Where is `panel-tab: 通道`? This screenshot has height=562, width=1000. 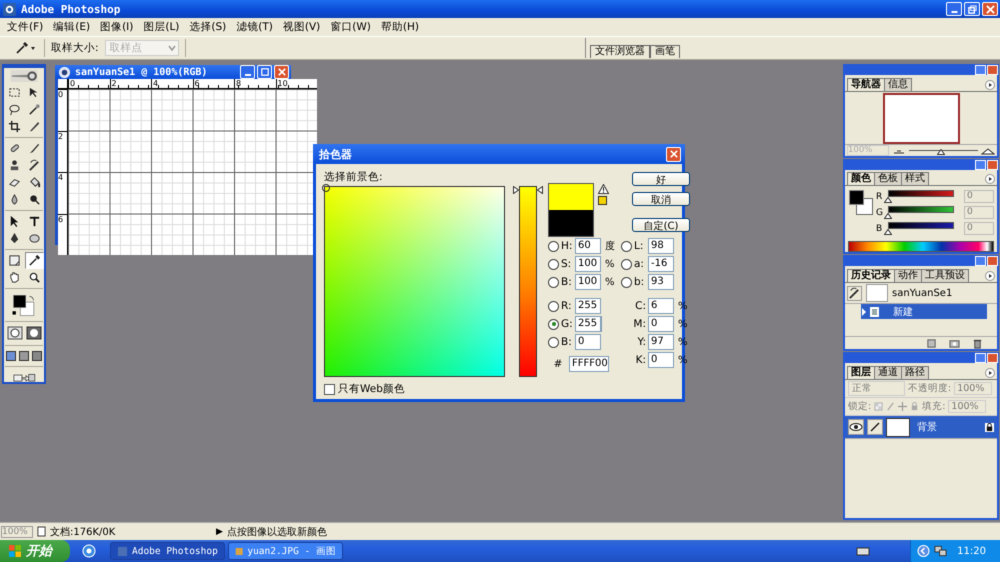 panel-tab: 通道 is located at coordinates (888, 372).